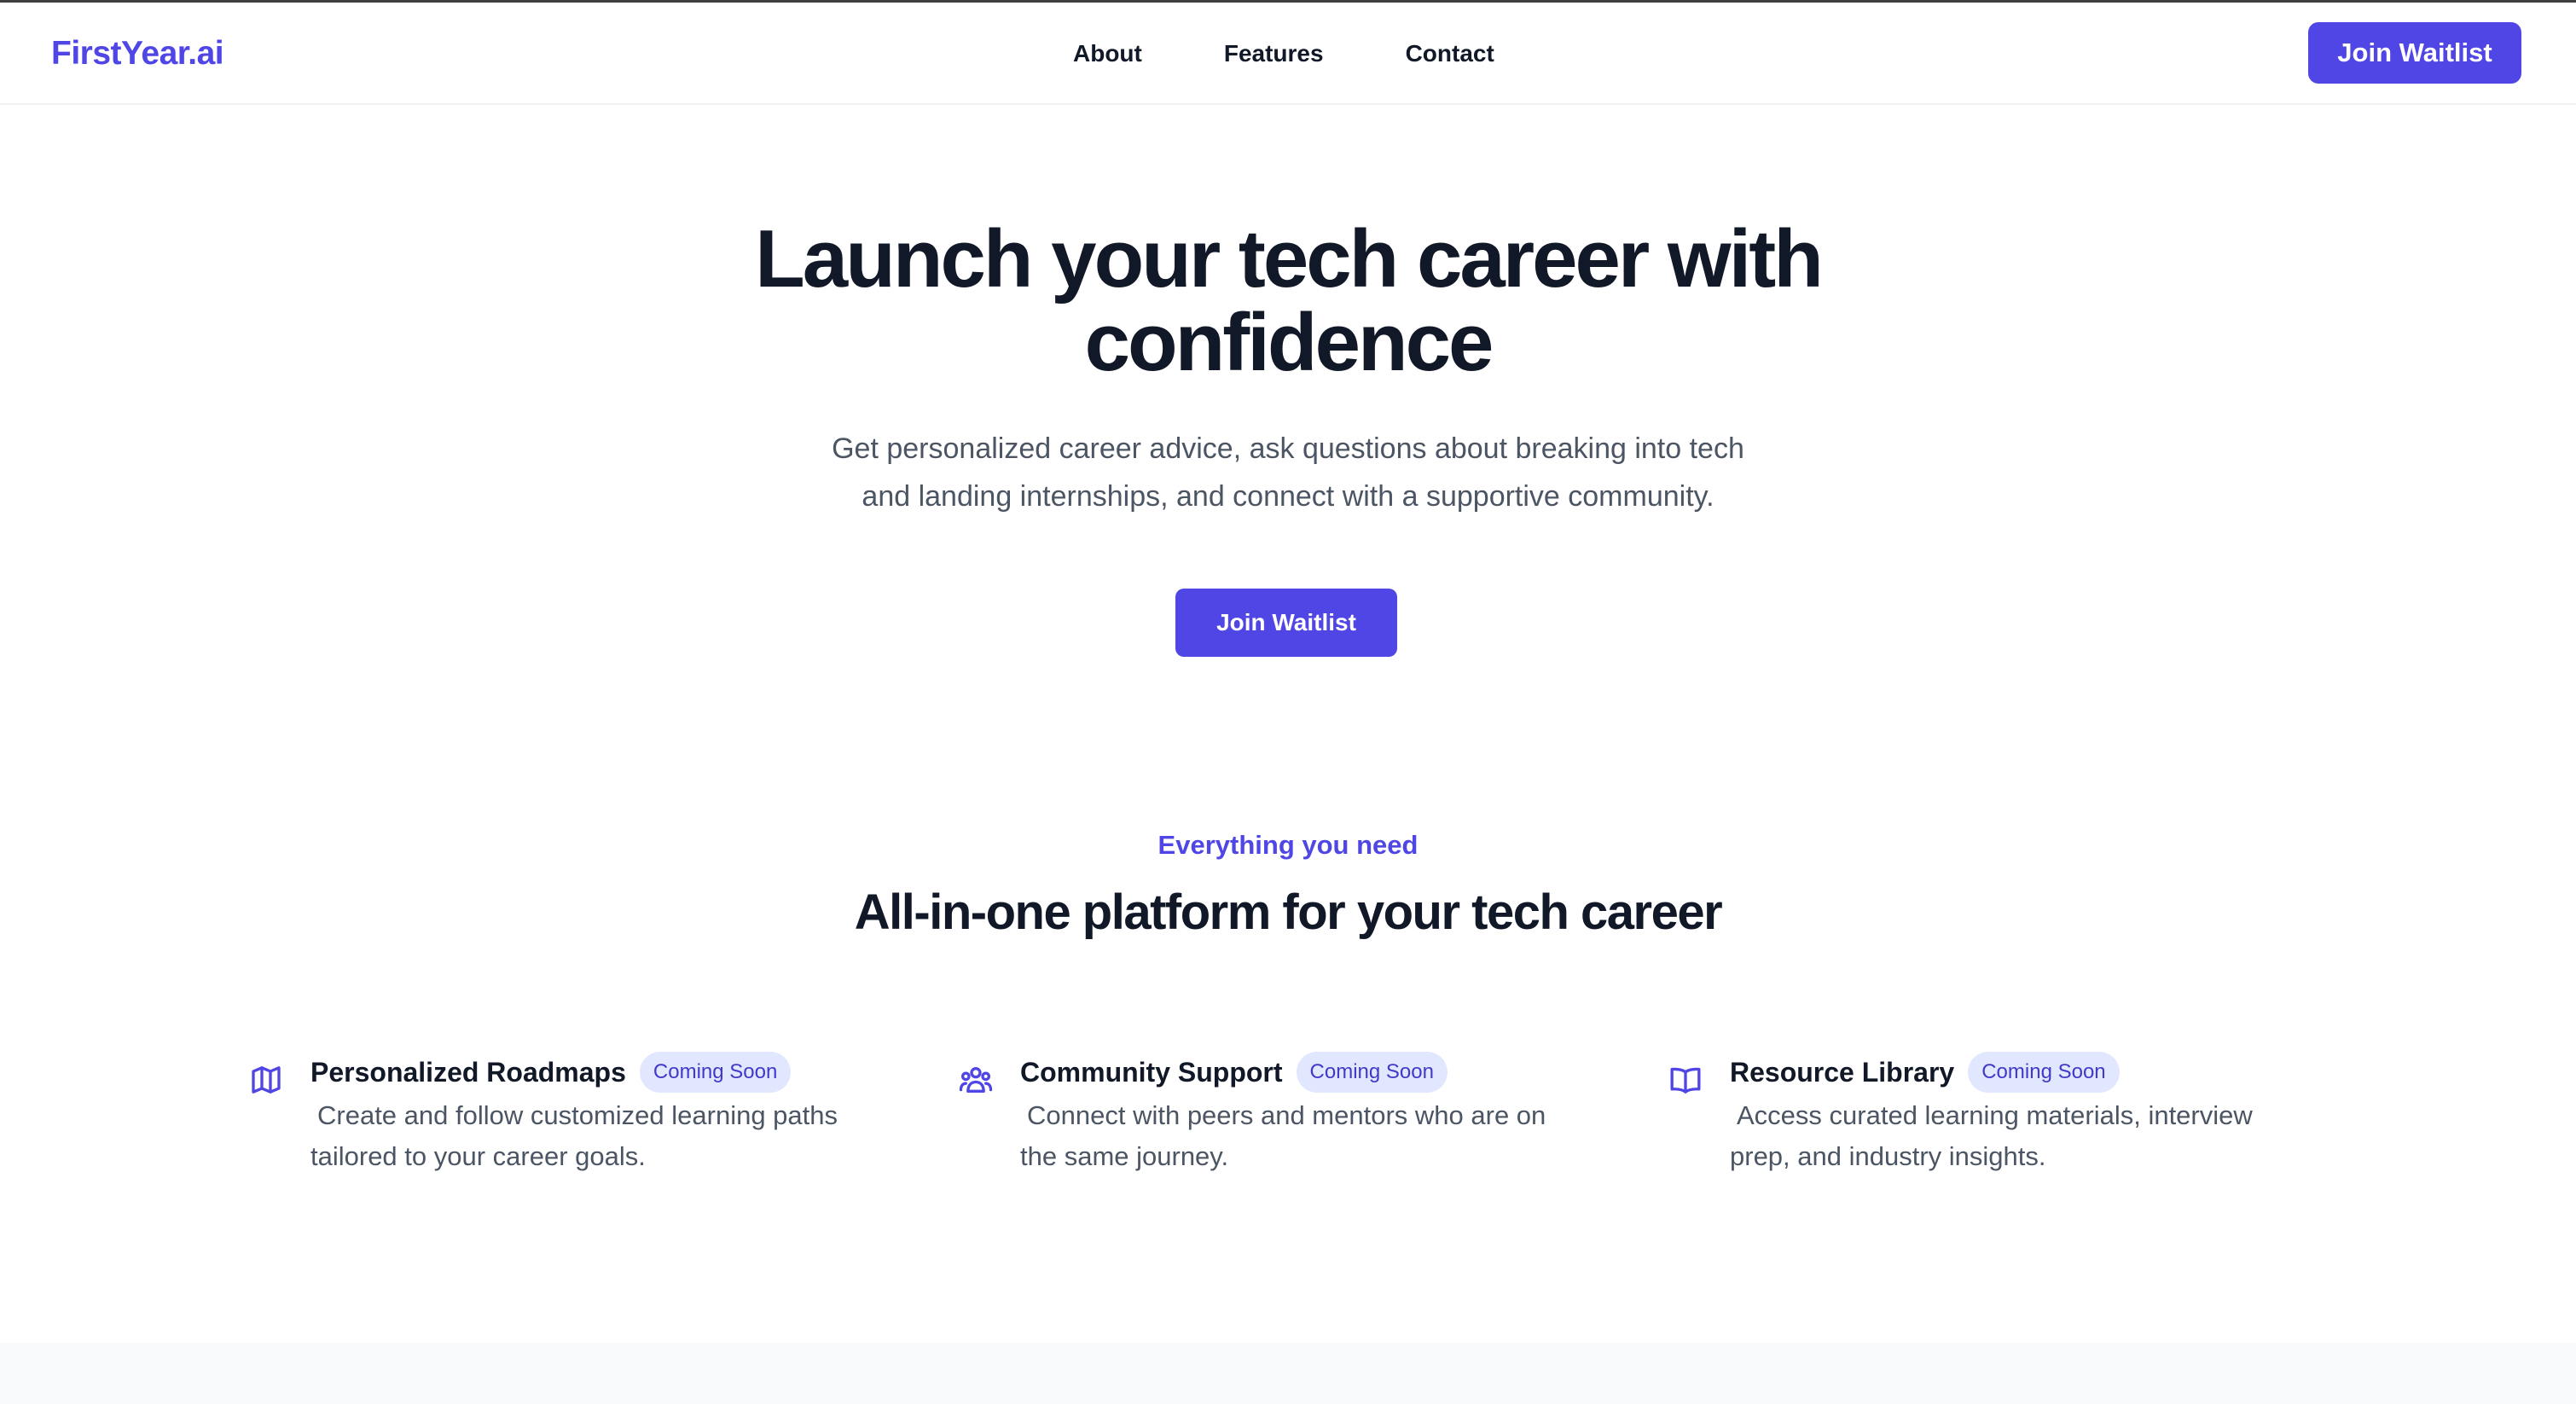 The width and height of the screenshot is (2576, 1404). I want to click on feature-title: Community Support, so click(1151, 1072).